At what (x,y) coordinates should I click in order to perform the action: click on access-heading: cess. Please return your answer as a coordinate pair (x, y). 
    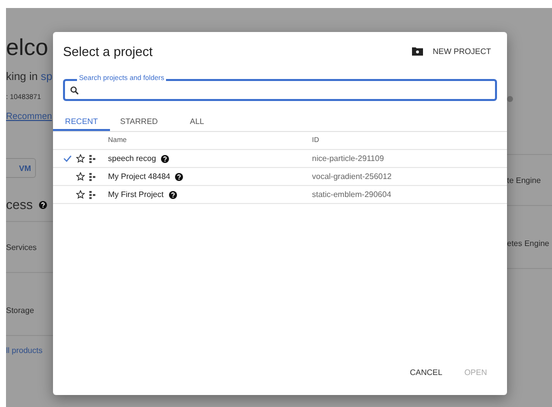
    Looking at the image, I should click on (19, 204).